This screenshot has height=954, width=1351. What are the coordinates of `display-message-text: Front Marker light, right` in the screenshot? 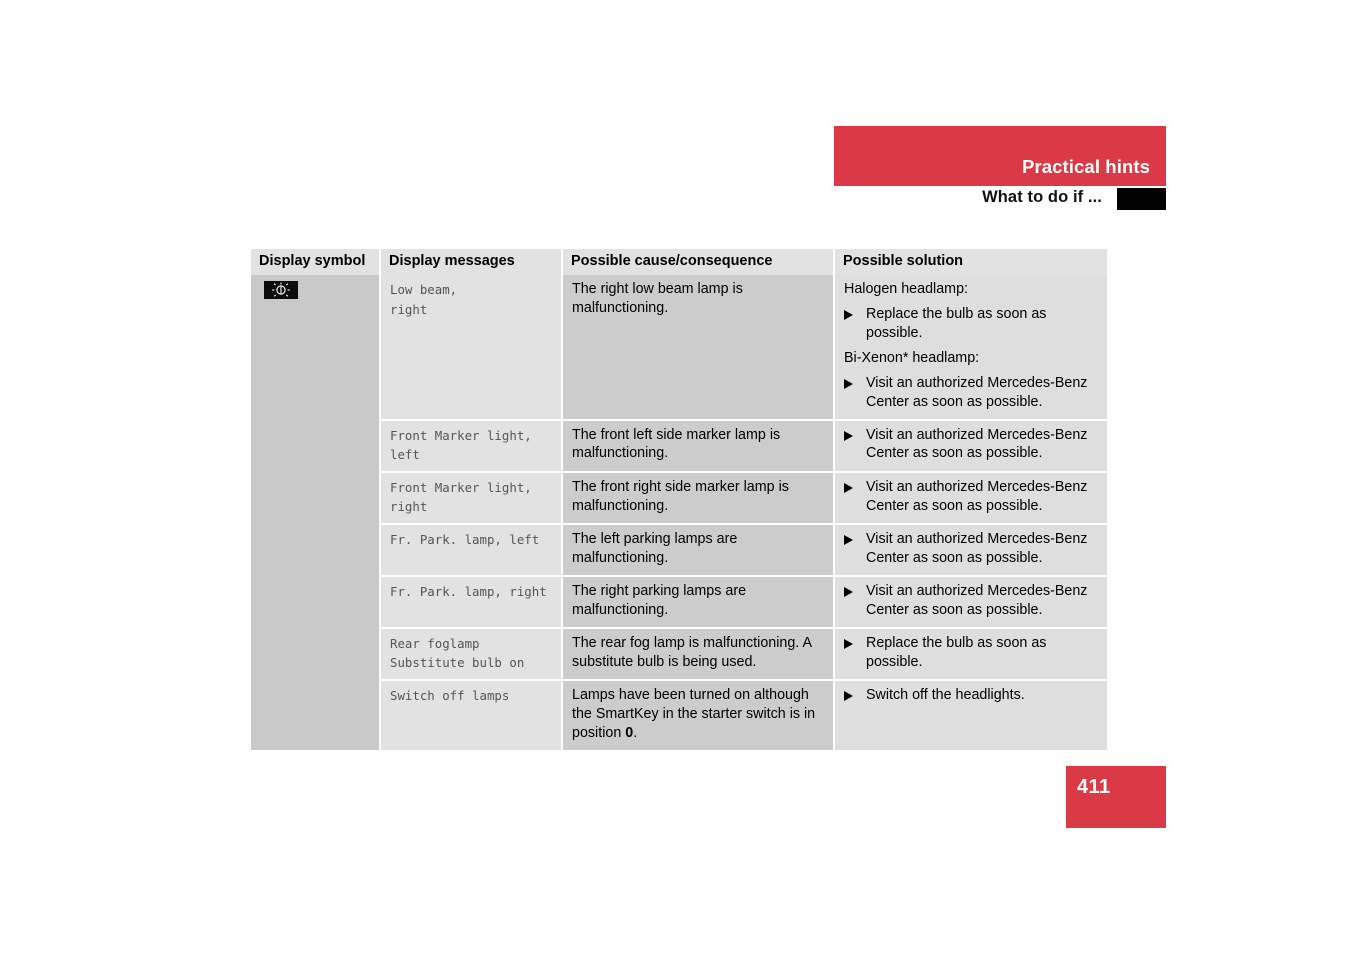 It's located at (461, 497).